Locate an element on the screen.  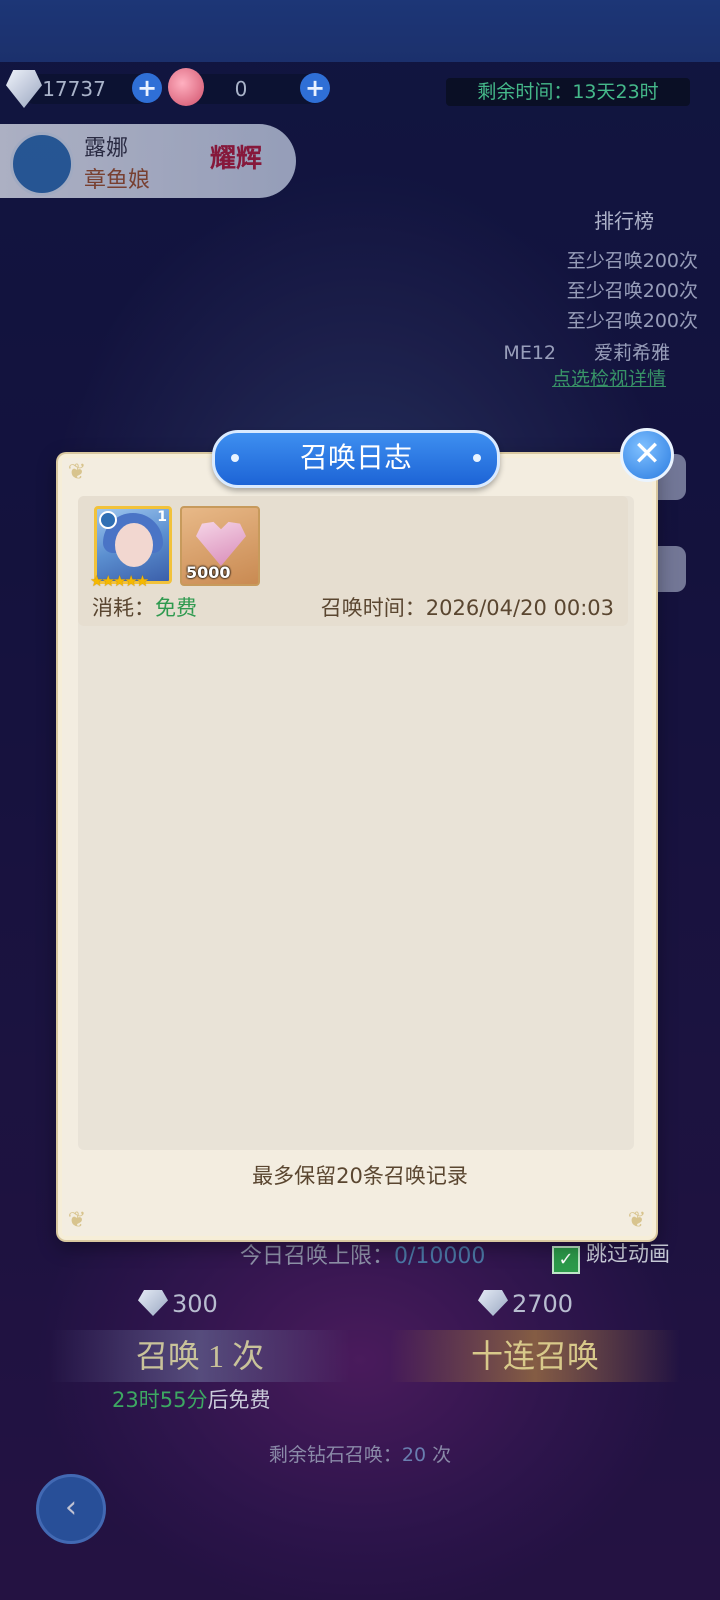
skip-animation-label: 跳过动画 is located at coordinates (628, 1254).